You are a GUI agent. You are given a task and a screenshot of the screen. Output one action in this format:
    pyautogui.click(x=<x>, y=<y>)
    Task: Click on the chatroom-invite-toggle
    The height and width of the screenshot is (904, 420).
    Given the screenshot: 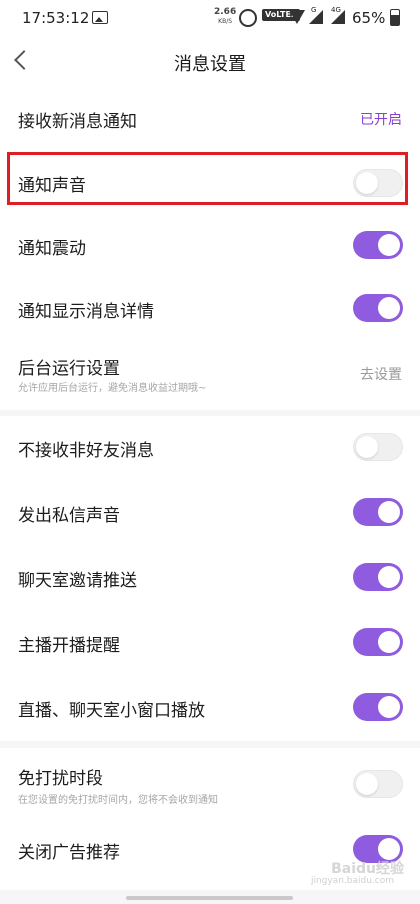 What is the action you would take?
    pyautogui.click(x=378, y=577)
    